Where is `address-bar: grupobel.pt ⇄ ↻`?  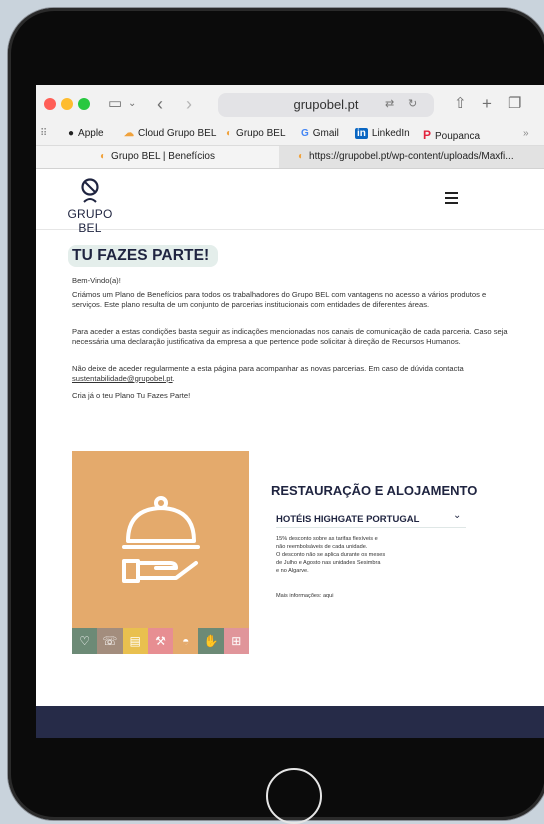
address-bar: grupobel.pt ⇄ ↻ is located at coordinates (326, 105).